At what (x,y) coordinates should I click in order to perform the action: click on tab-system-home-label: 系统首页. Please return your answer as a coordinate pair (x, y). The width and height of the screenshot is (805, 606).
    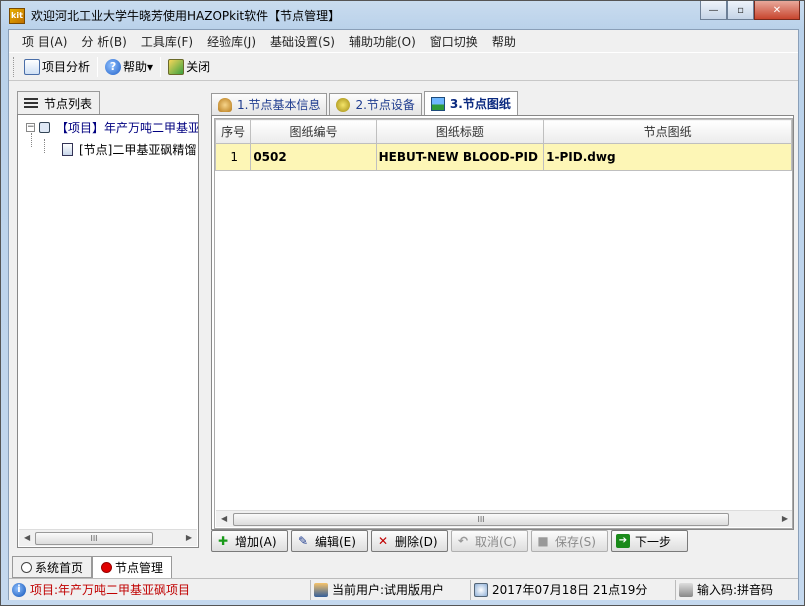
    Looking at the image, I should click on (59, 567).